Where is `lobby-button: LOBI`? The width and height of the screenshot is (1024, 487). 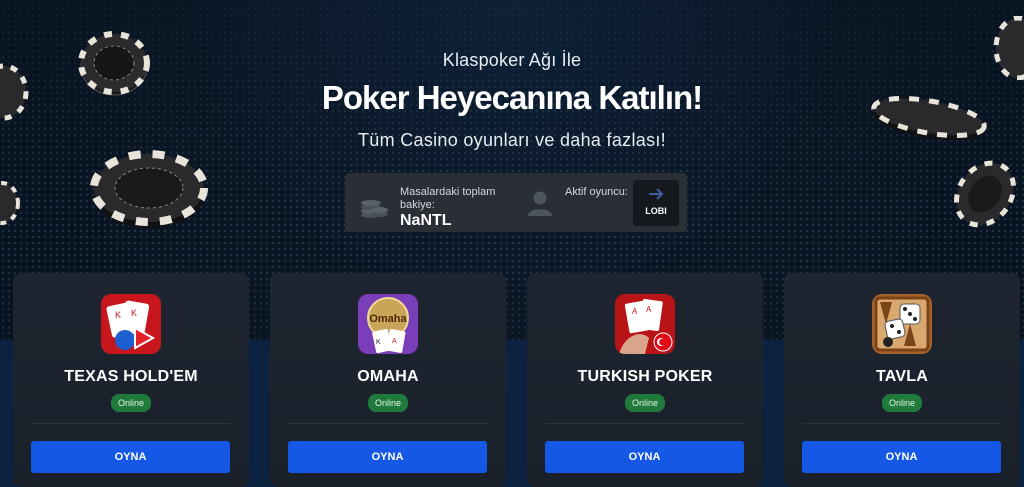 lobby-button: LOBI is located at coordinates (656, 203).